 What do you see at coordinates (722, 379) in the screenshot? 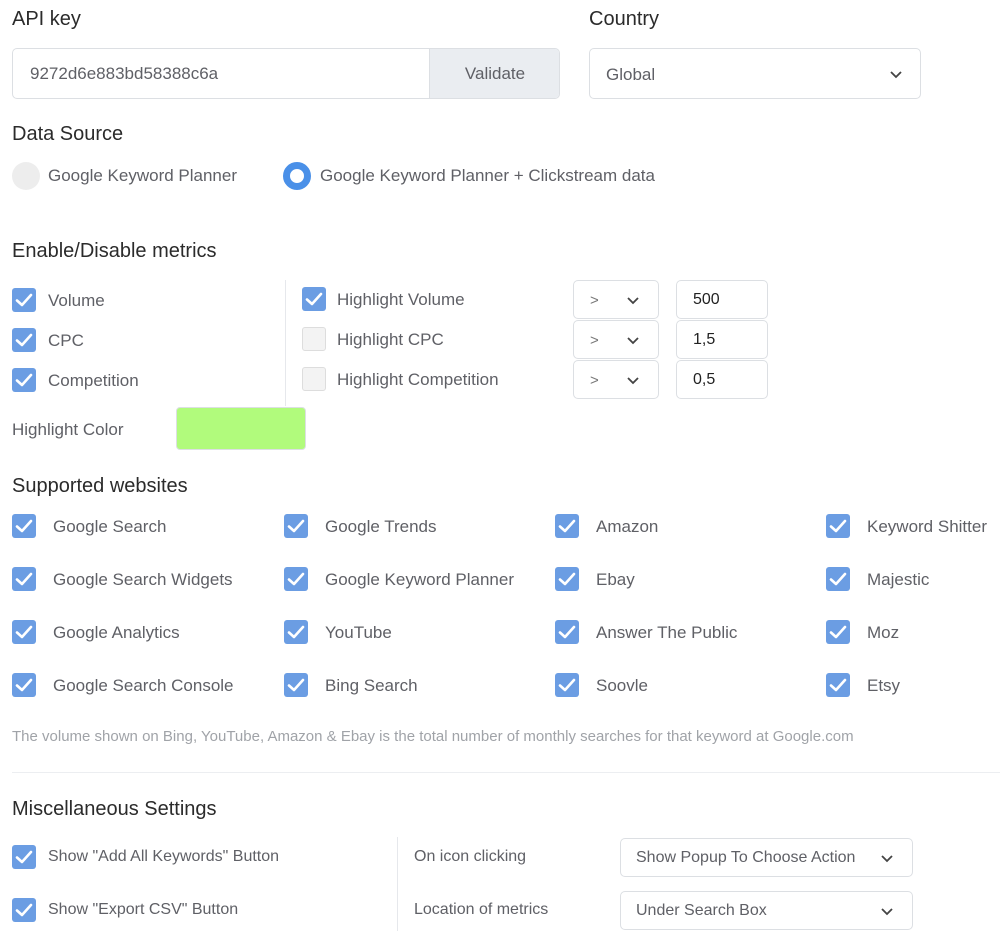
I see `competition-threshold-input: 0,5` at bounding box center [722, 379].